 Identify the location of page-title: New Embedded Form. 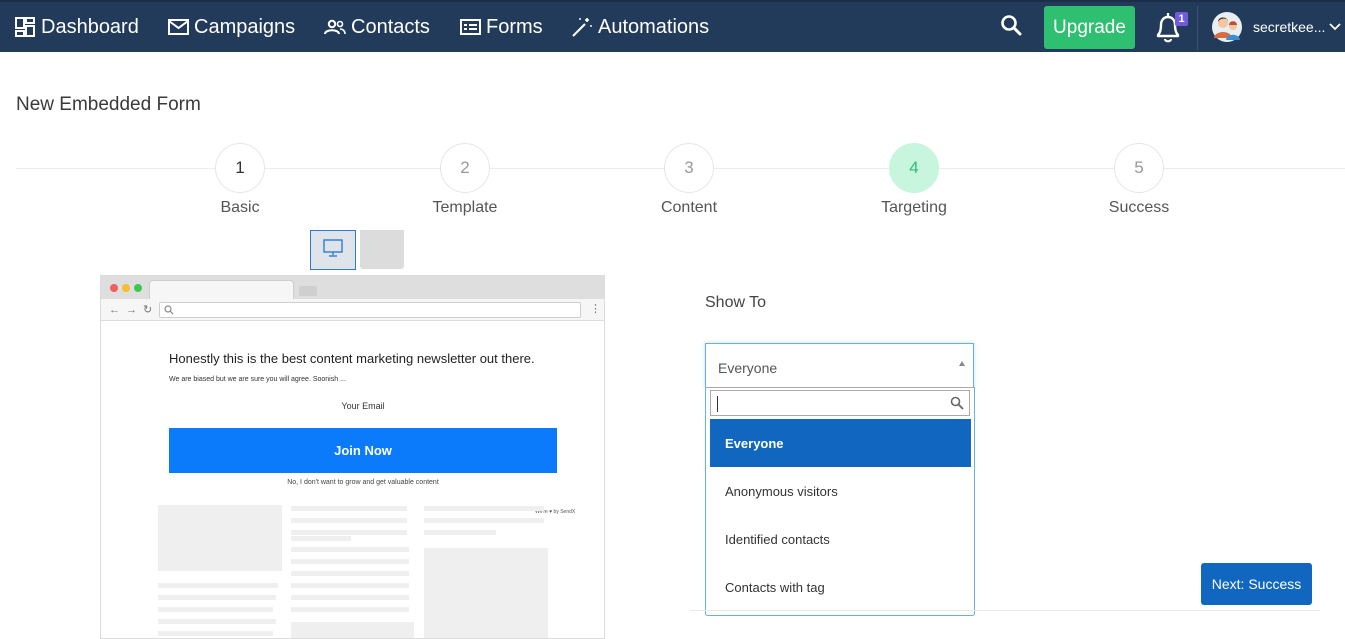
(108, 104).